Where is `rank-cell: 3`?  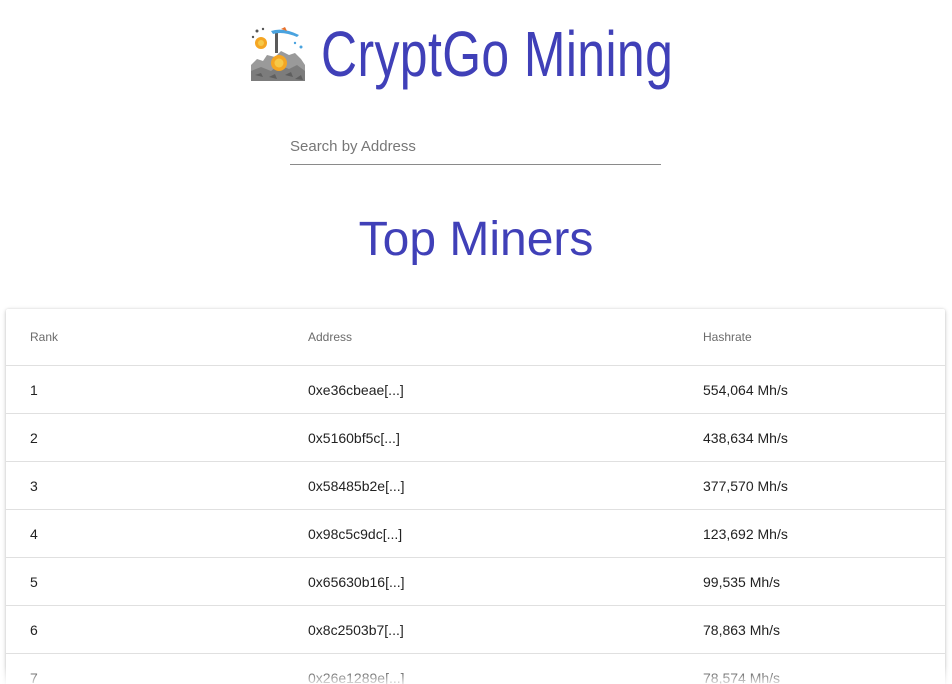
rank-cell: 3 is located at coordinates (157, 485).